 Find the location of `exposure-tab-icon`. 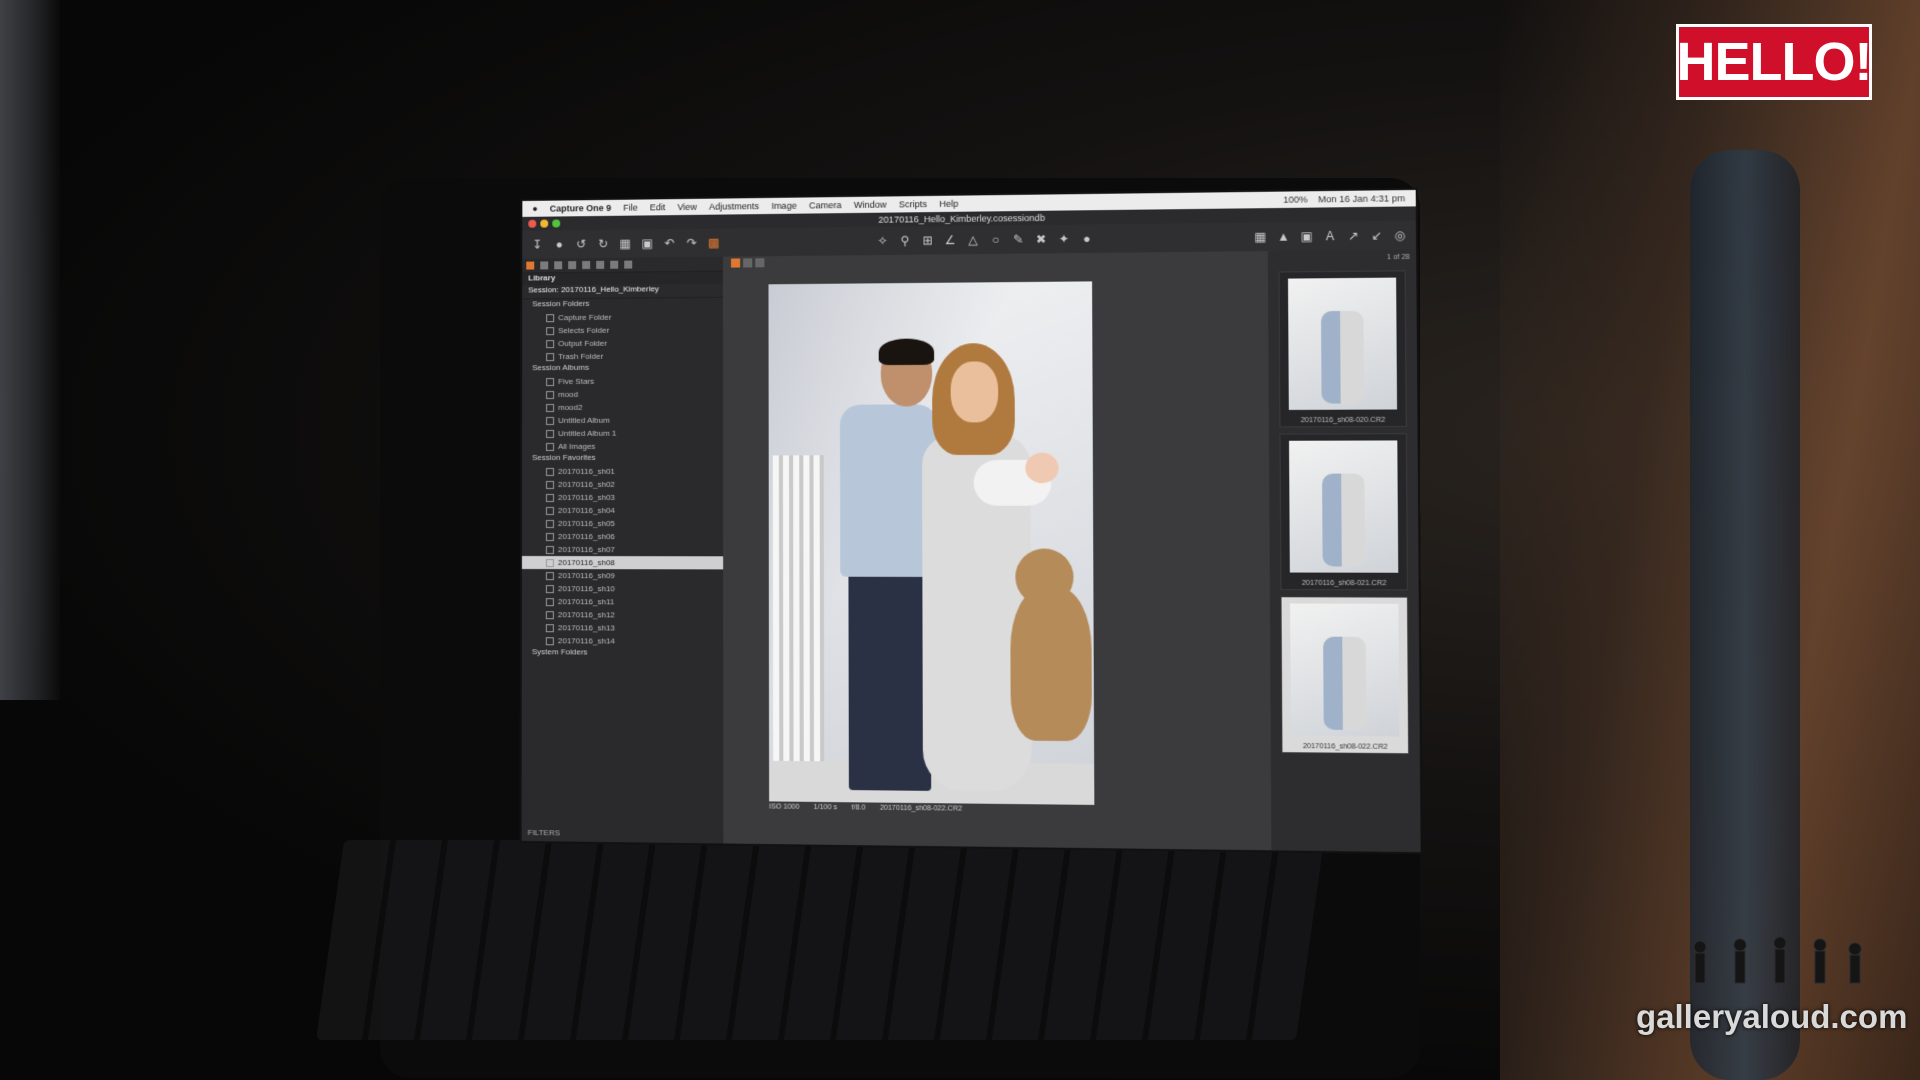

exposure-tab-icon is located at coordinates (586, 265).